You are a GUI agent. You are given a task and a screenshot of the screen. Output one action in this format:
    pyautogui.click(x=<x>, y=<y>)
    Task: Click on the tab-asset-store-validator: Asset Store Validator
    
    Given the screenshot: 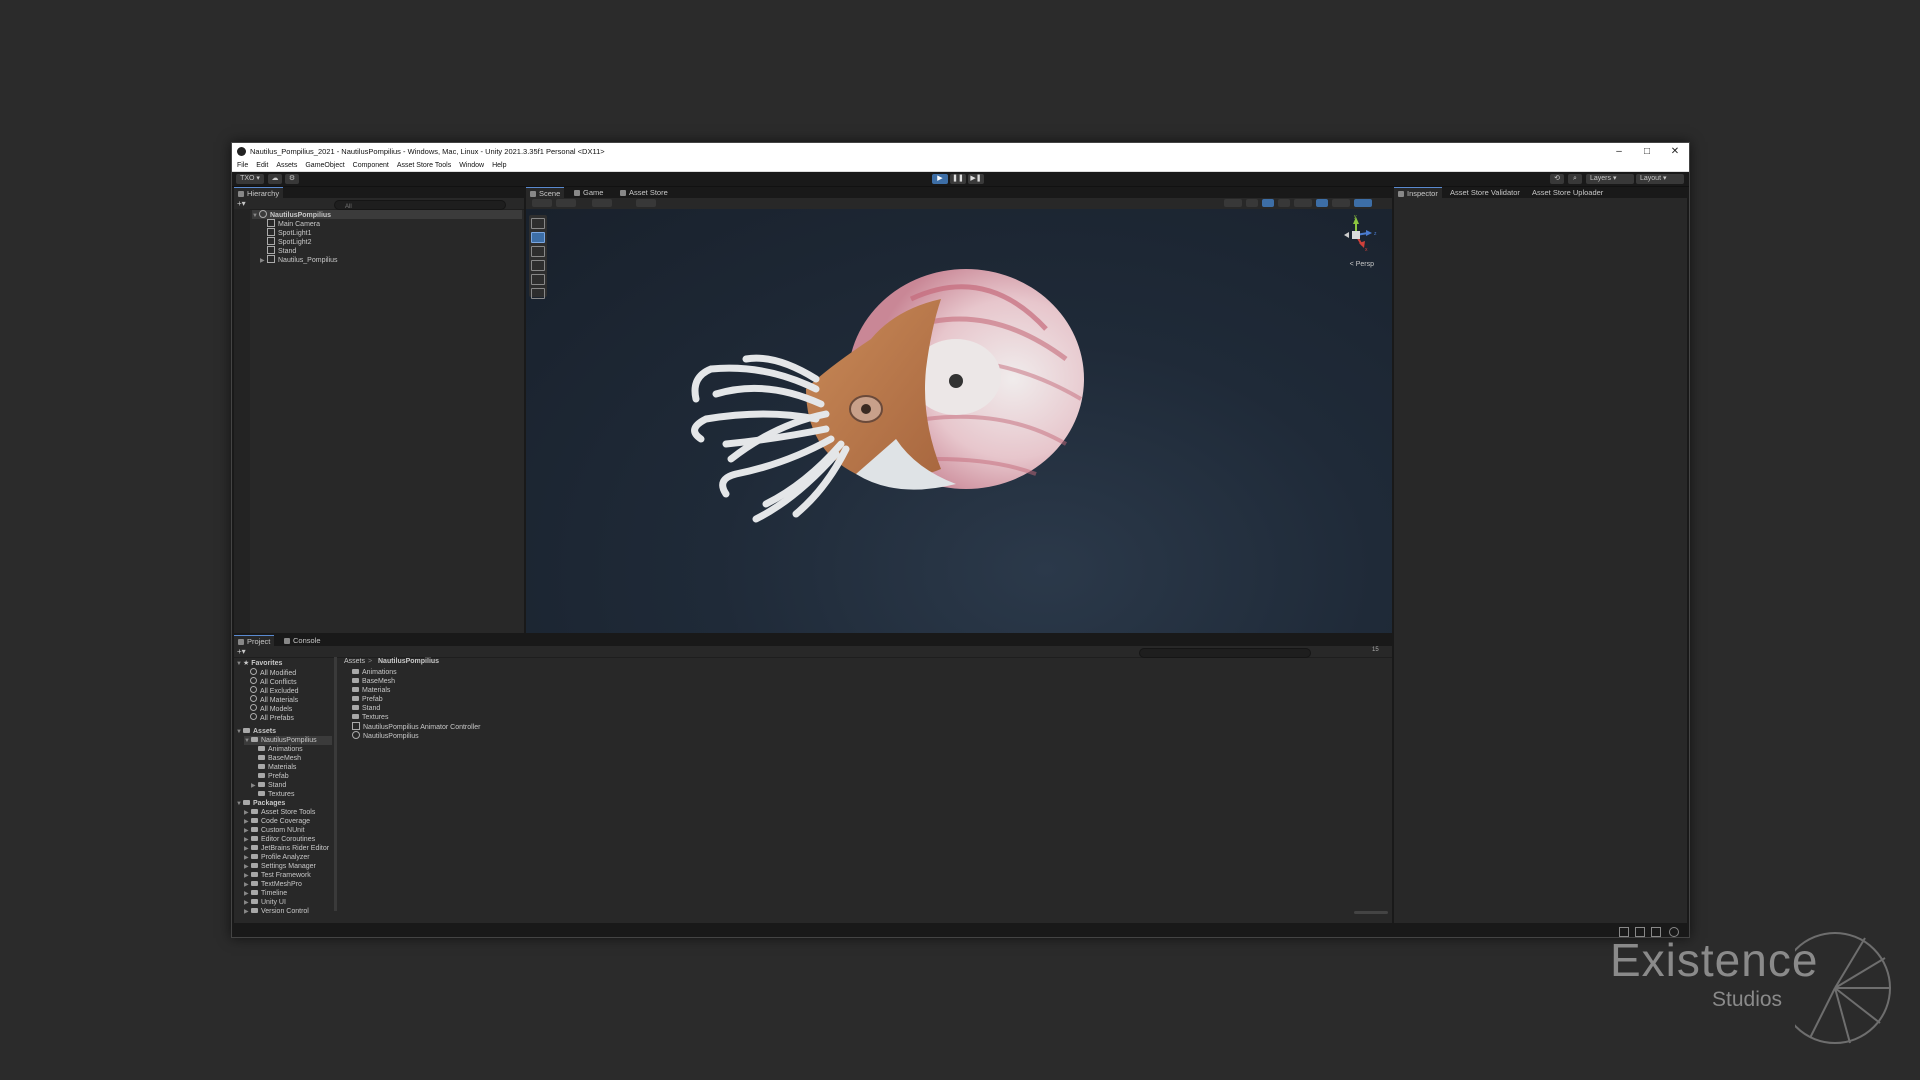 What is the action you would take?
    pyautogui.click(x=1485, y=192)
    